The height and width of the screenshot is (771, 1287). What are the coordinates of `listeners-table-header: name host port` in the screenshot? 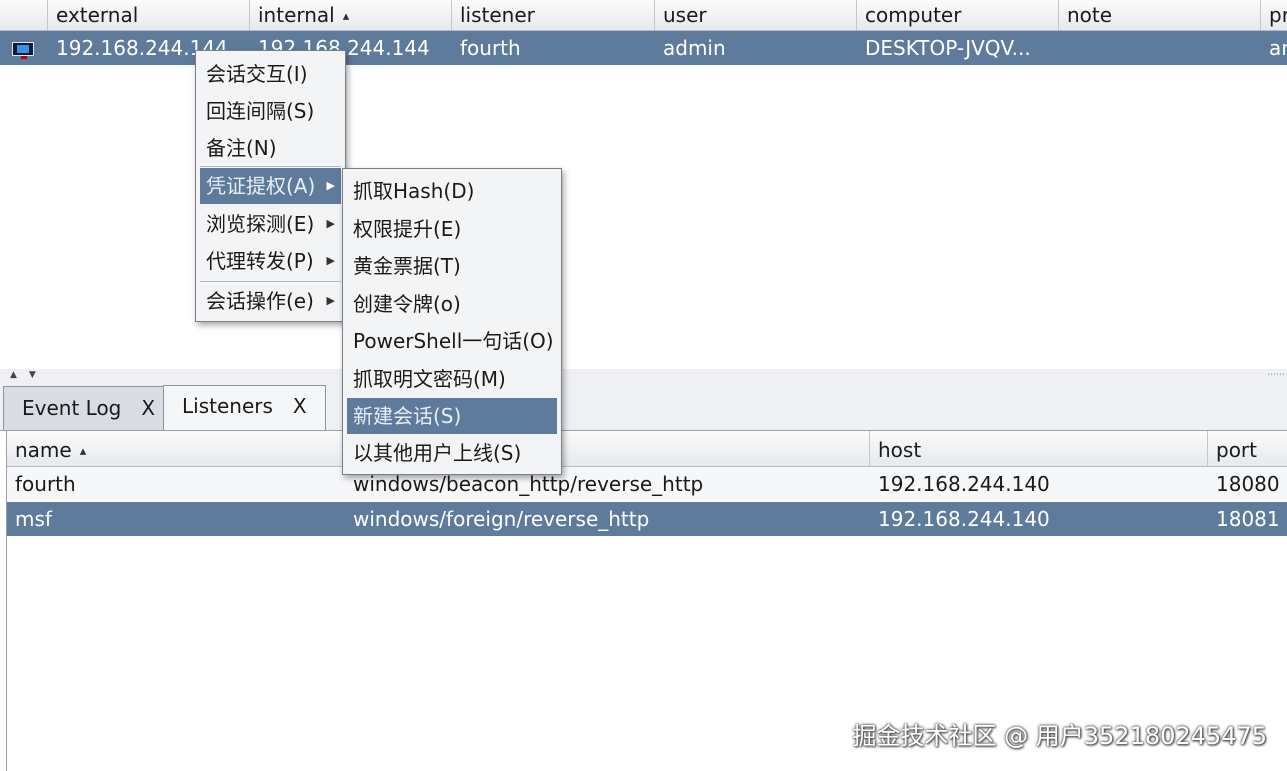 It's located at (647, 449).